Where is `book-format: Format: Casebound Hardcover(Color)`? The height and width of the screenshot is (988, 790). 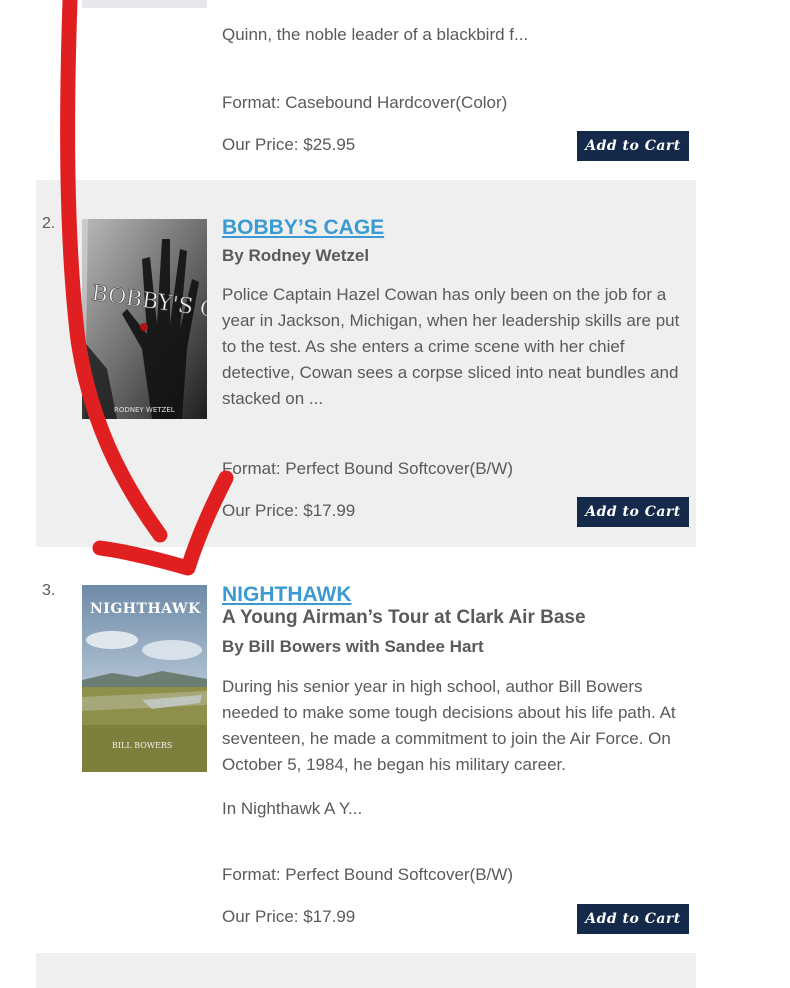
book-format: Format: Casebound Hardcover(Color) is located at coordinates (365, 102).